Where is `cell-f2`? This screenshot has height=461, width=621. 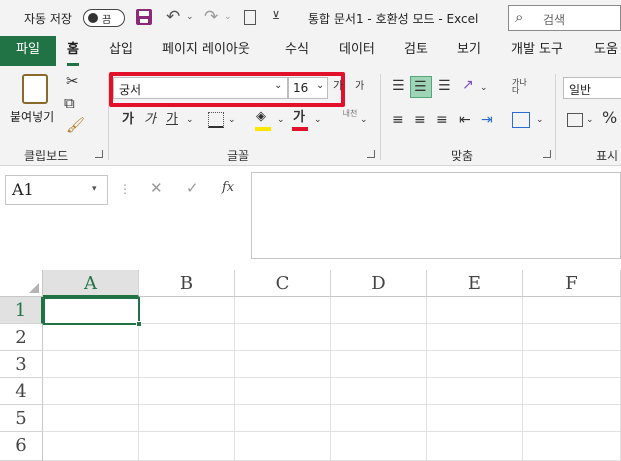 cell-f2 is located at coordinates (572, 337).